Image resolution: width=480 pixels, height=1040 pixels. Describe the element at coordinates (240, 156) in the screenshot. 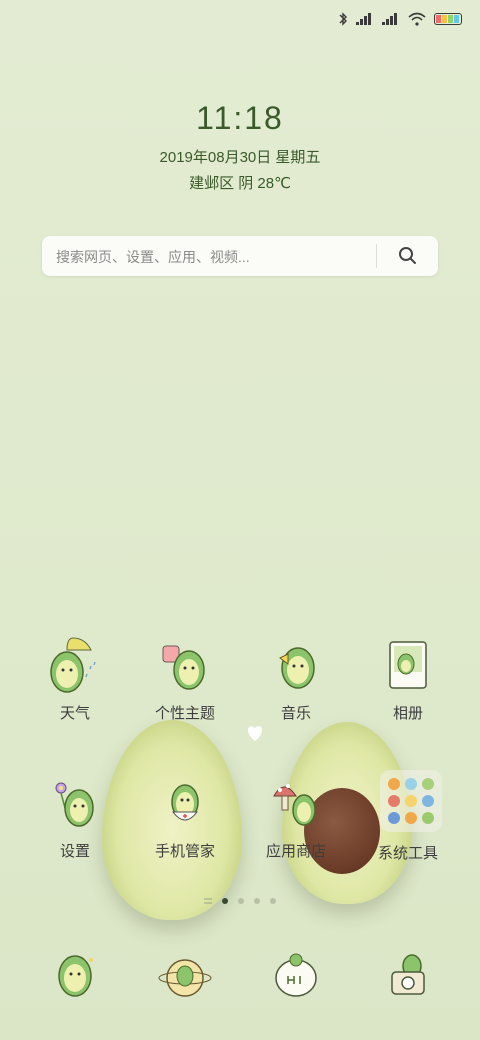

I see `clock-date: 2019年08月30日 星期五` at that location.